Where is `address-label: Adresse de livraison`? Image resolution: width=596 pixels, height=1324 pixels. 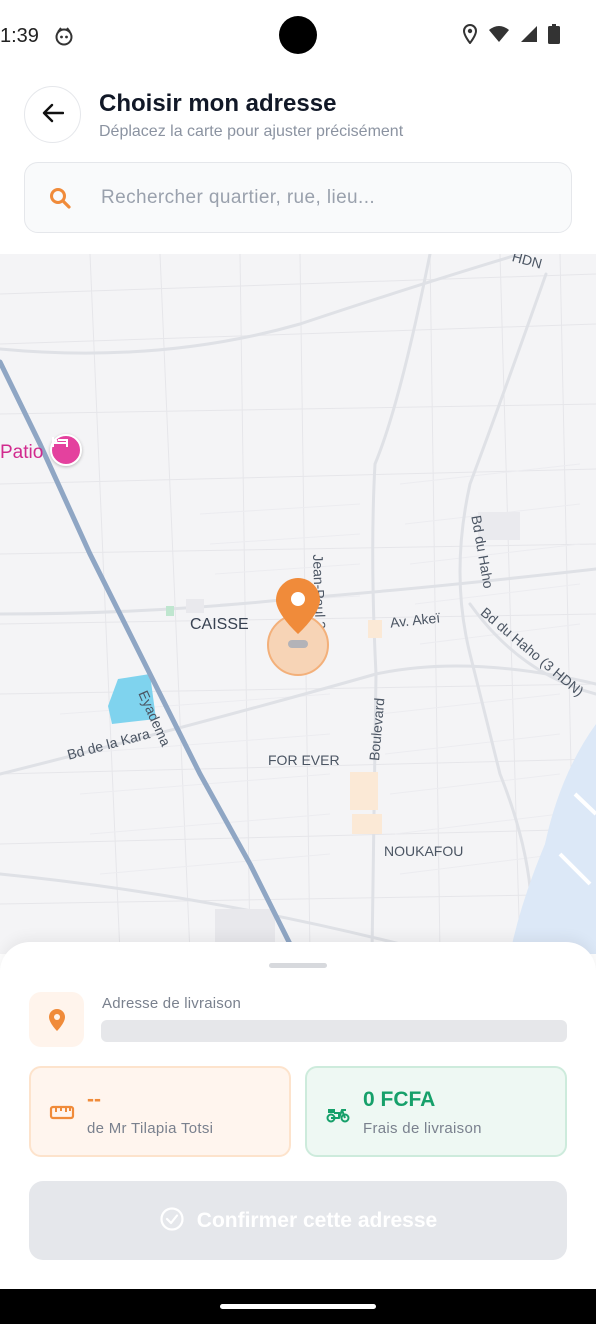 address-label: Adresse de livraison is located at coordinates (172, 1003).